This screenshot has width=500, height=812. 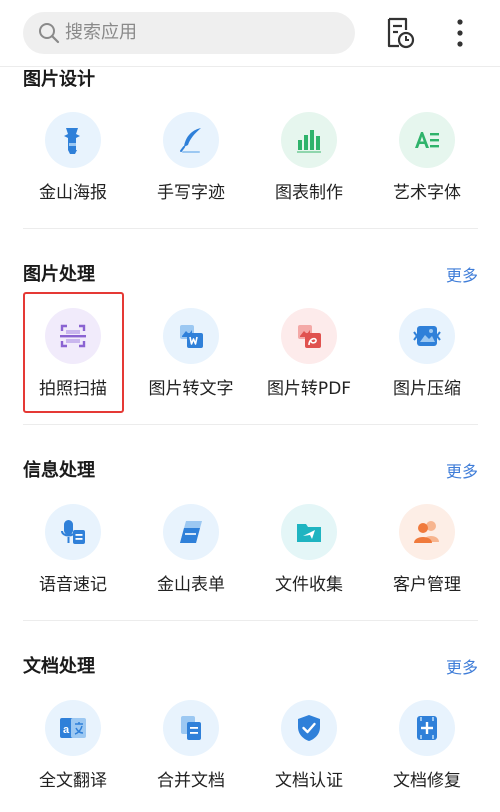 What do you see at coordinates (427, 781) in the screenshot?
I see `app-label: 文档修复` at bounding box center [427, 781].